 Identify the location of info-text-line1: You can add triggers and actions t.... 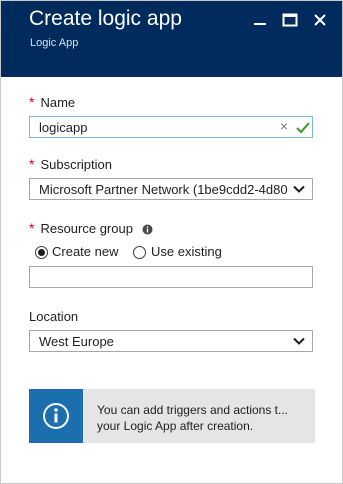
(193, 410).